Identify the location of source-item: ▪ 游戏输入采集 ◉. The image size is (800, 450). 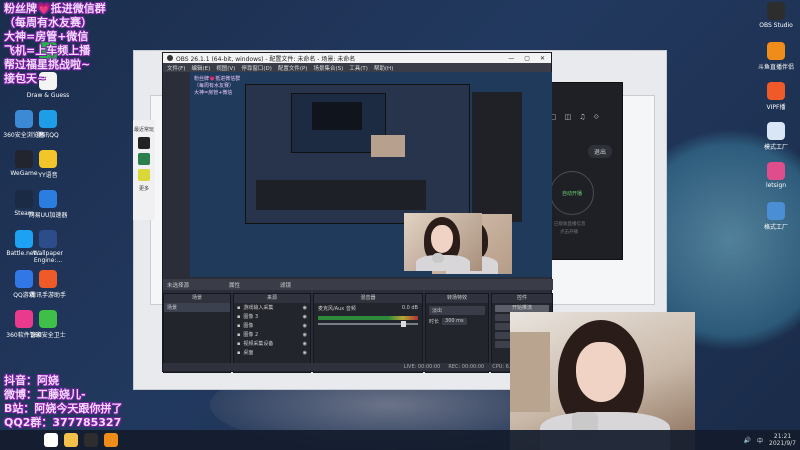
(272, 307).